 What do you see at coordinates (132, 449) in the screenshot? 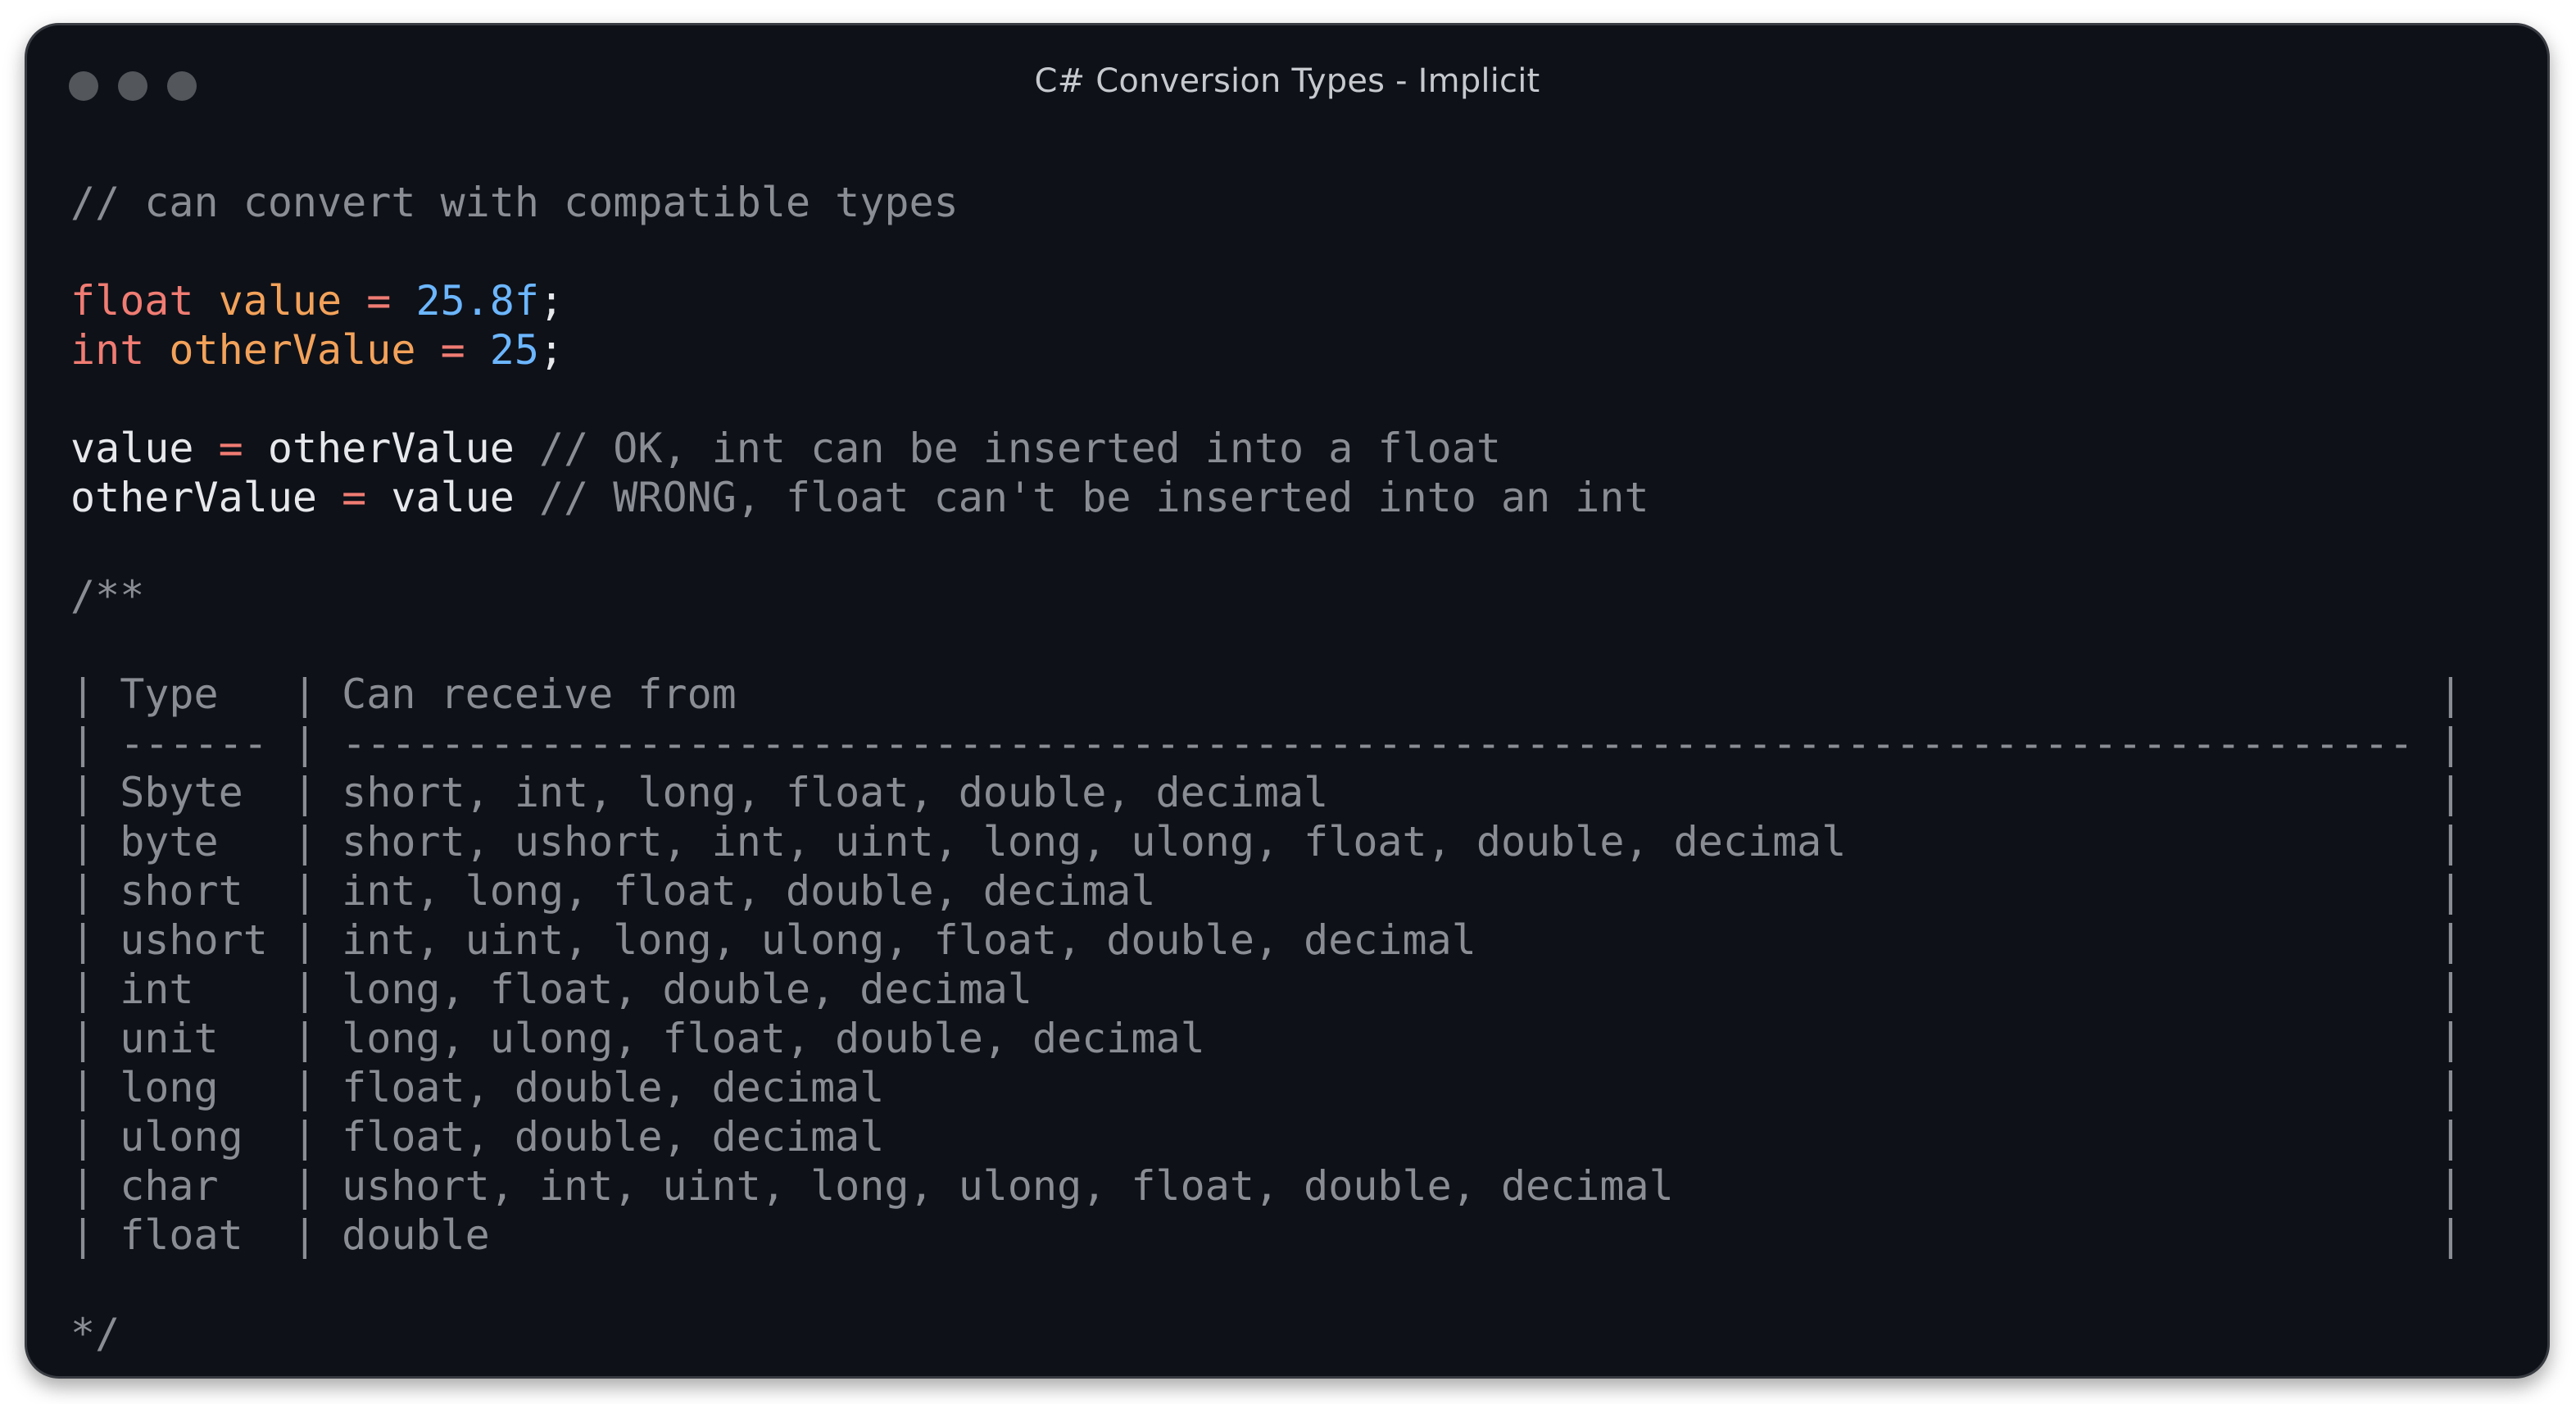
I see `assign-lhs: value` at bounding box center [132, 449].